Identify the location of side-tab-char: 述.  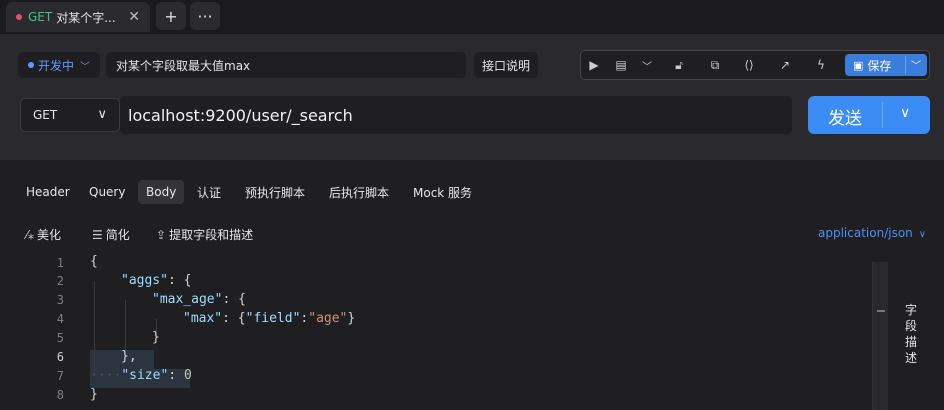
(910, 358).